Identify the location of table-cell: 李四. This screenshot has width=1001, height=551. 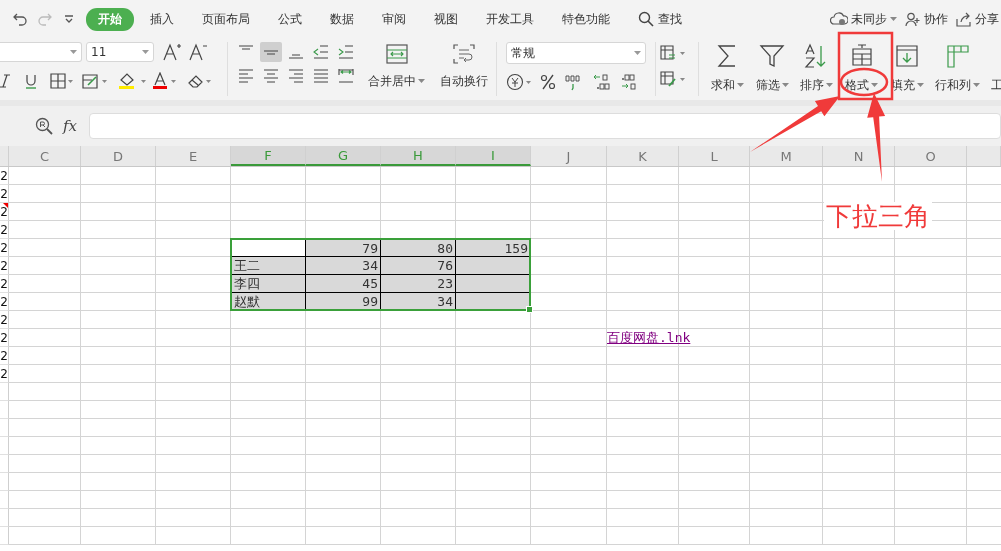
(268, 284).